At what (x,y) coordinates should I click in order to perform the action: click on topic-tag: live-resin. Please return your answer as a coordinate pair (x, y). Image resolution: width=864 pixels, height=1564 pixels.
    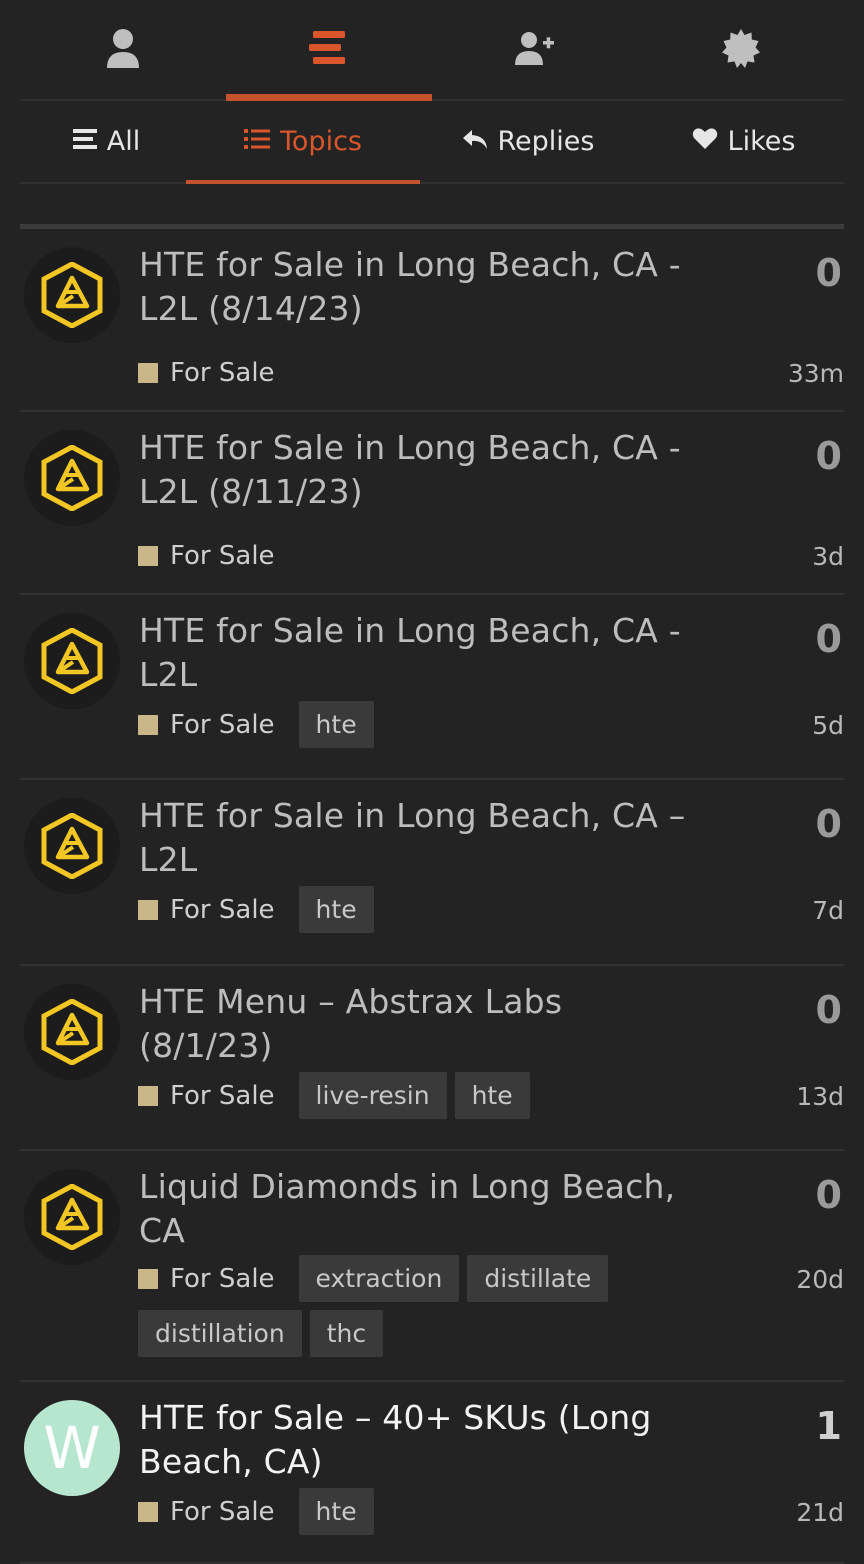
    Looking at the image, I should click on (372, 1095).